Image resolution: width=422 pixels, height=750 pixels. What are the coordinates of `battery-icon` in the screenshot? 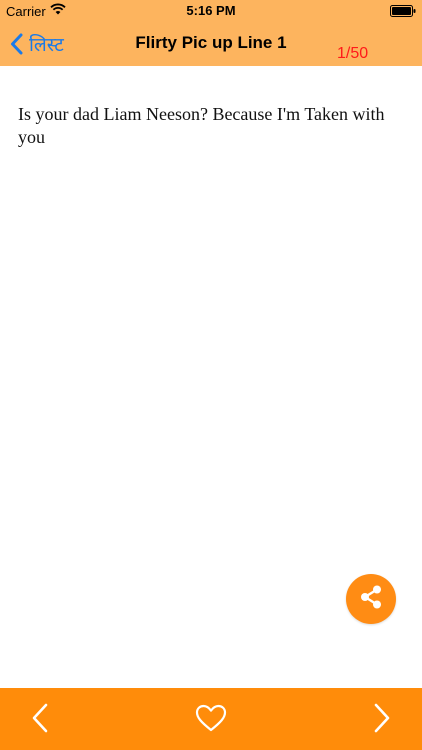 It's located at (403, 12).